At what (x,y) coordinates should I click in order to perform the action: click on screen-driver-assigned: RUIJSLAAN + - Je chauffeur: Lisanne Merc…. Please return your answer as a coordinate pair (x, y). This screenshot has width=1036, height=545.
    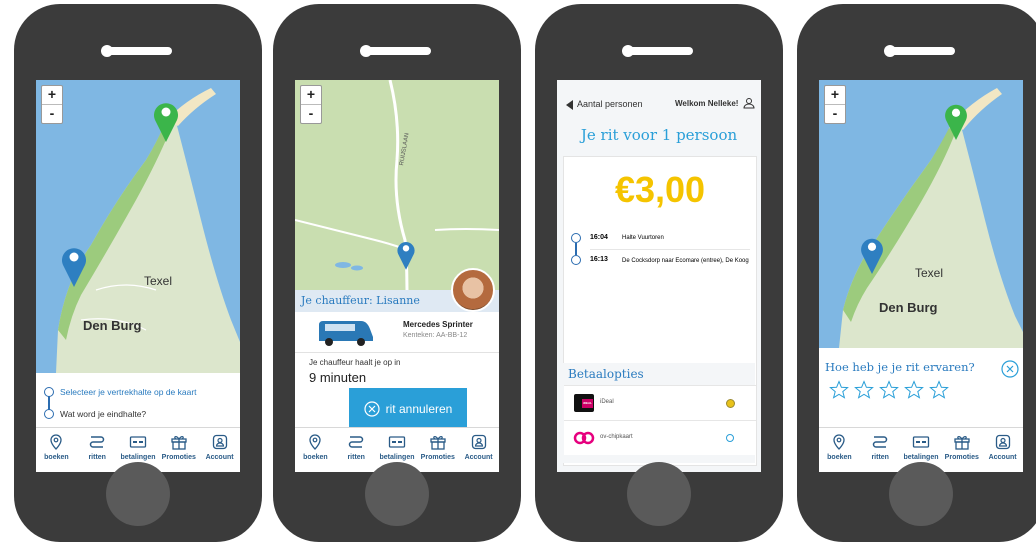
    Looking at the image, I should click on (397, 276).